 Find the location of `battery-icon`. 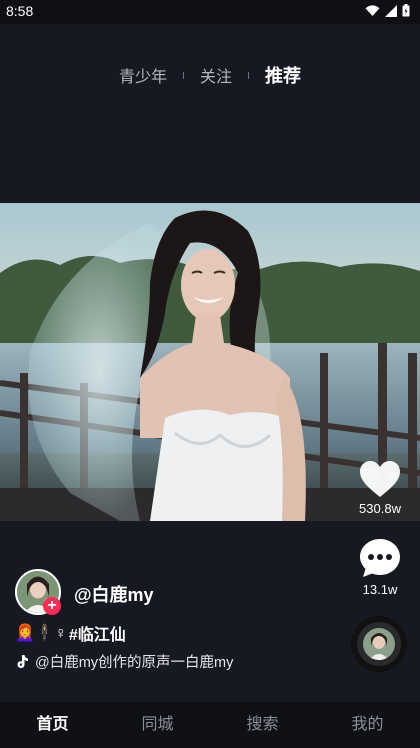

battery-icon is located at coordinates (406, 10).